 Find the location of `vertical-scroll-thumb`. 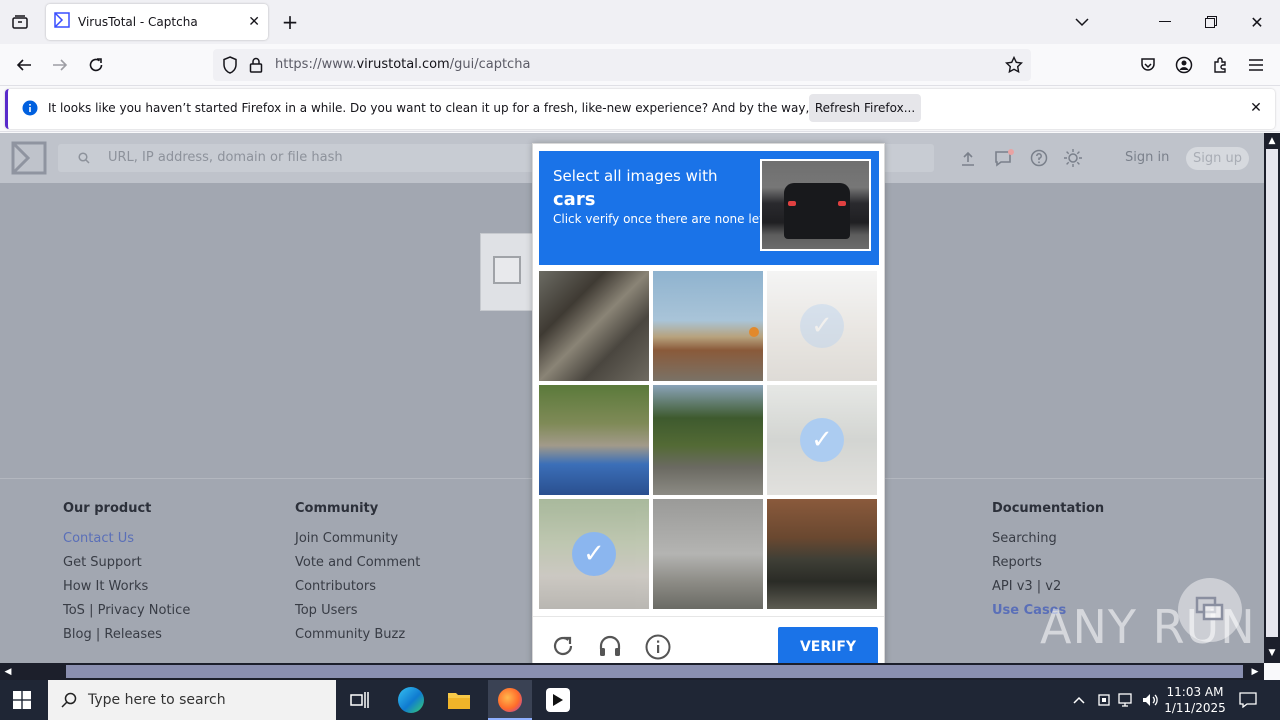

vertical-scroll-thumb is located at coordinates (1272, 393).